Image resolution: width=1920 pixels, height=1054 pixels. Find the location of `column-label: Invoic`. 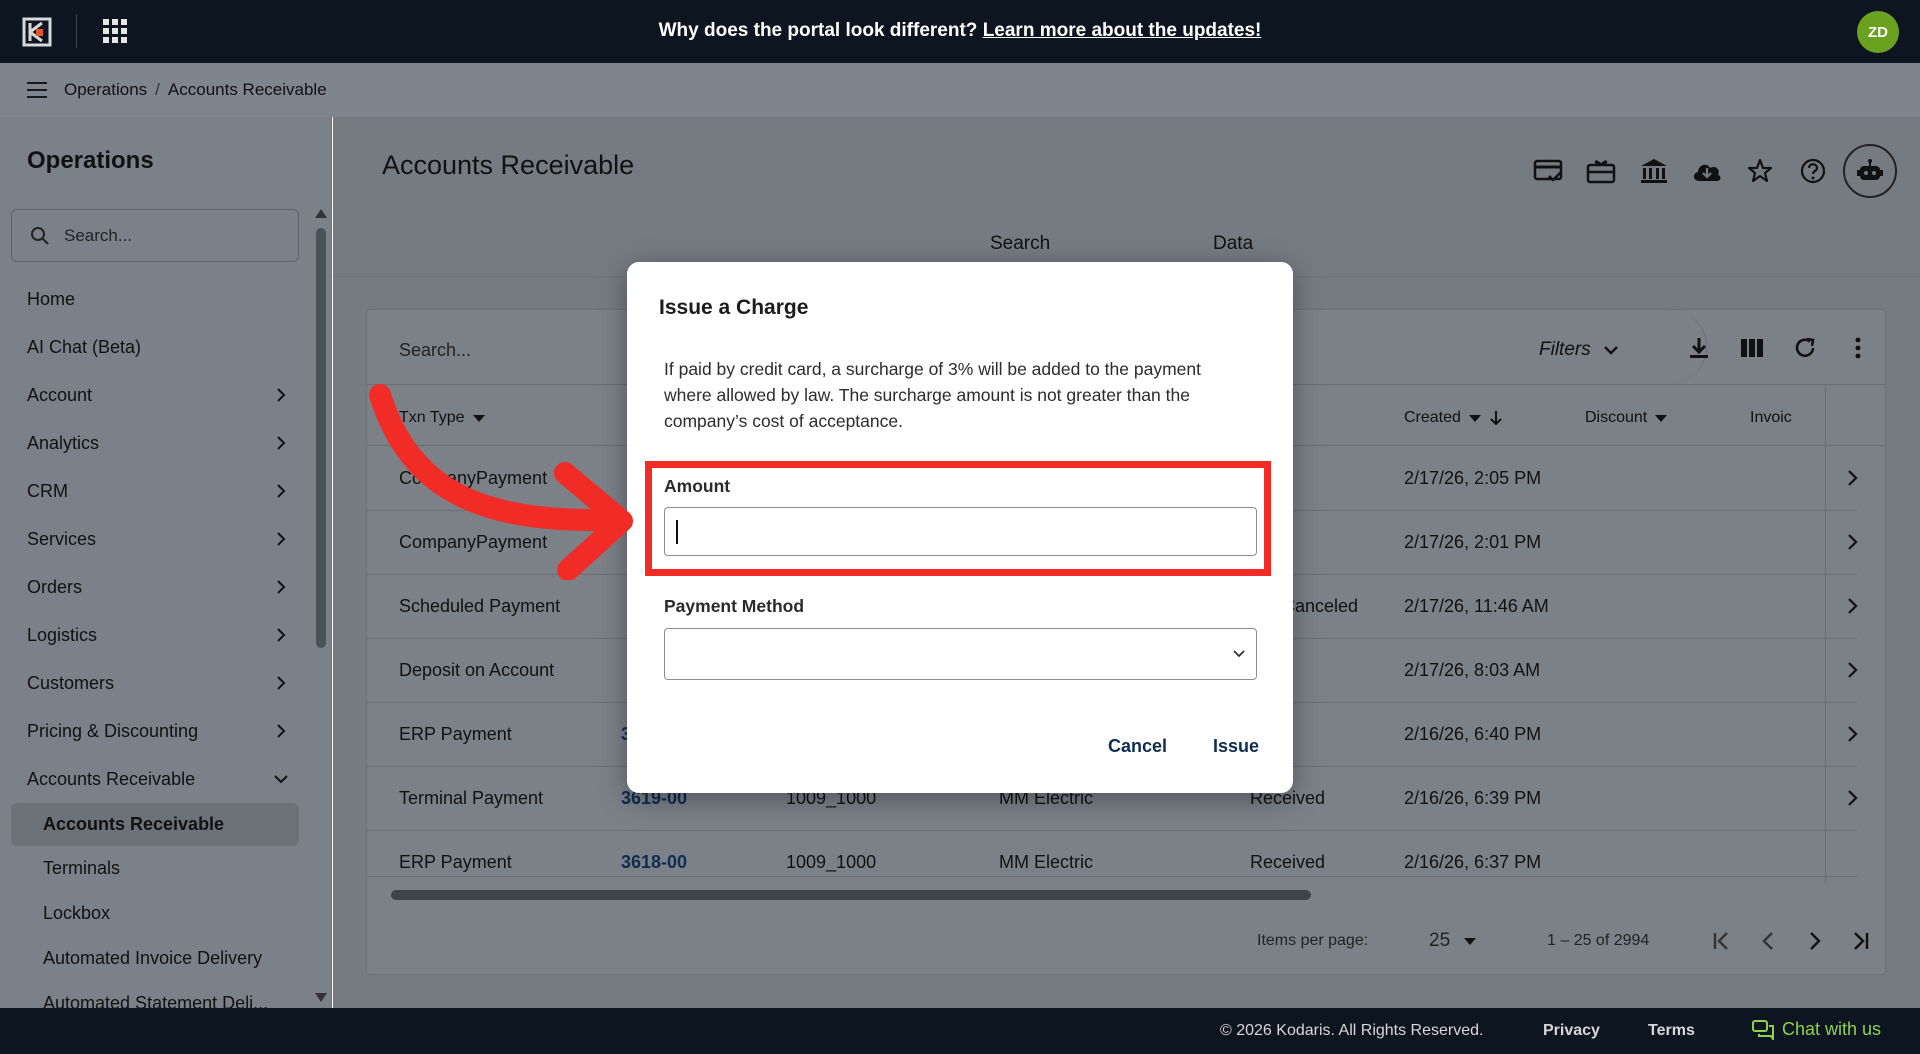

column-label: Invoic is located at coordinates (1771, 417).